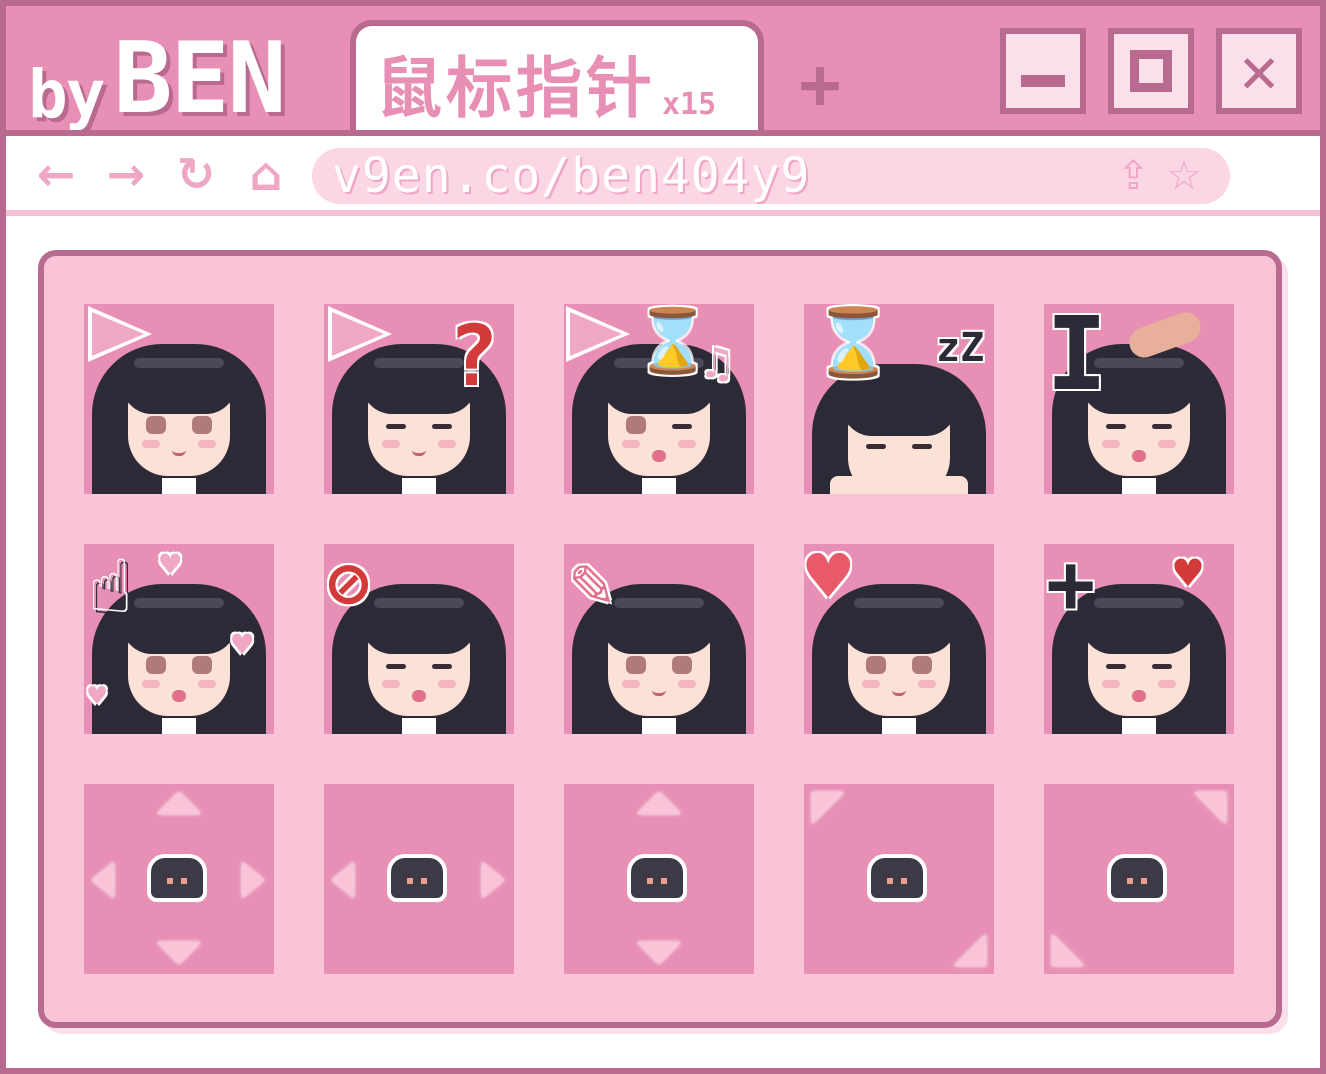  What do you see at coordinates (126, 174) in the screenshot?
I see `forward-arrow-icon: →` at bounding box center [126, 174].